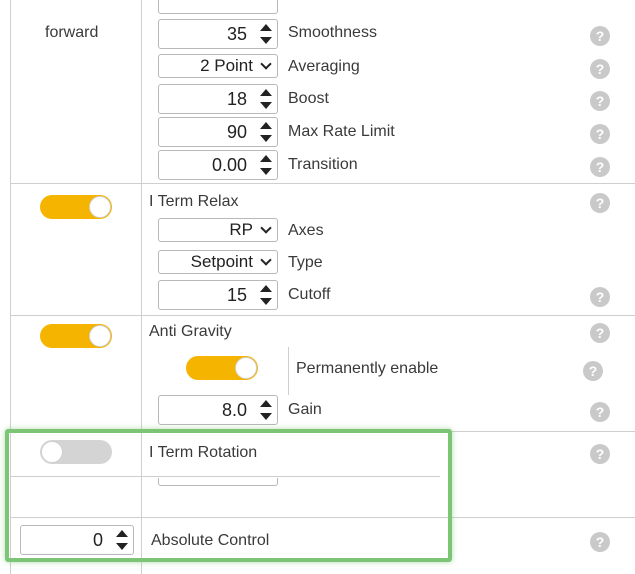 Image resolution: width=635 pixels, height=574 pixels. I want to click on averaging-value: 2 Point, so click(226, 65).